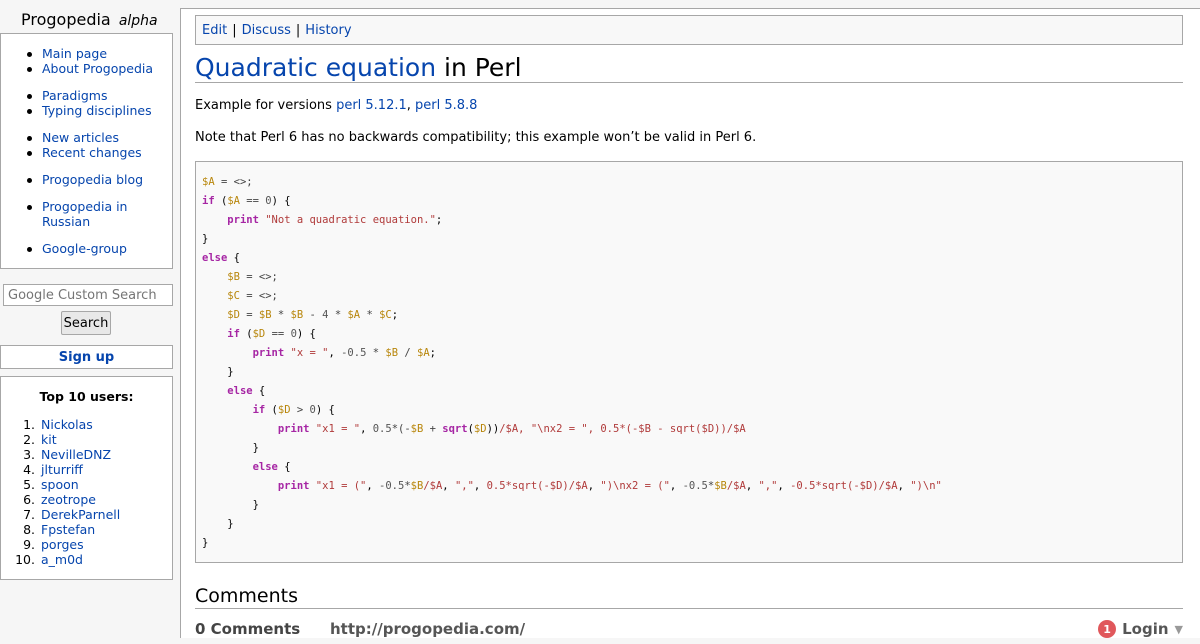  Describe the element at coordinates (1145, 629) in the screenshot. I see `login-label: Login` at that location.